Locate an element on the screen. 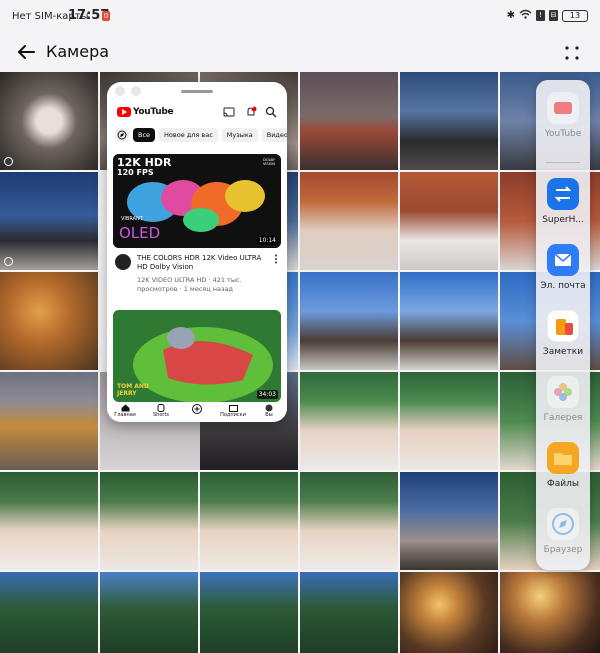  email-app-icon is located at coordinates (563, 260).